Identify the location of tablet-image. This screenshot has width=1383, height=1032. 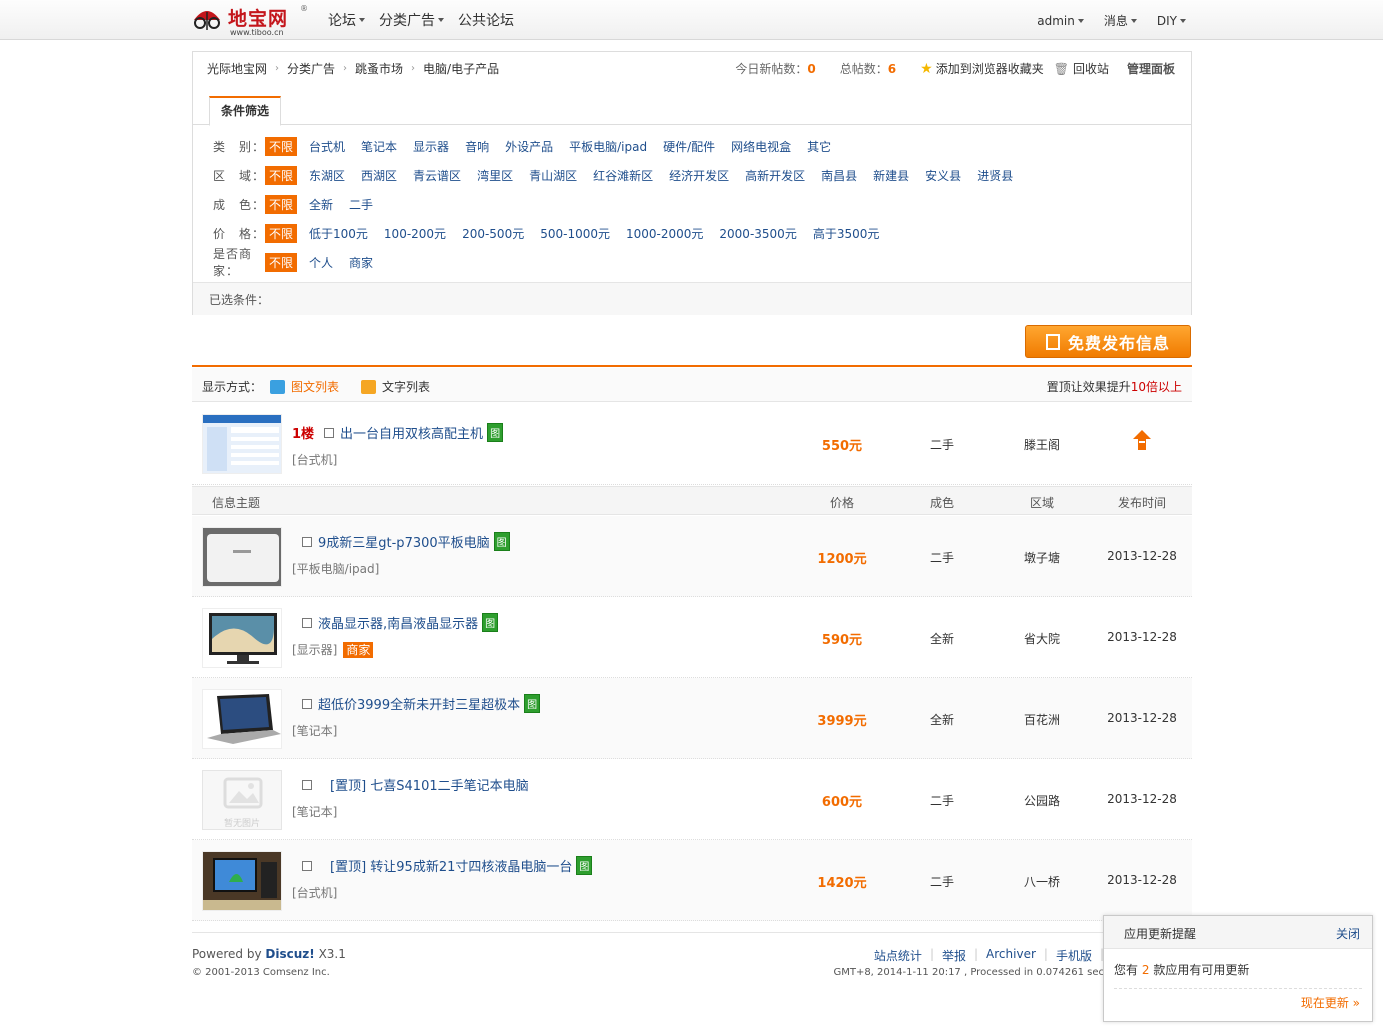
(242, 557).